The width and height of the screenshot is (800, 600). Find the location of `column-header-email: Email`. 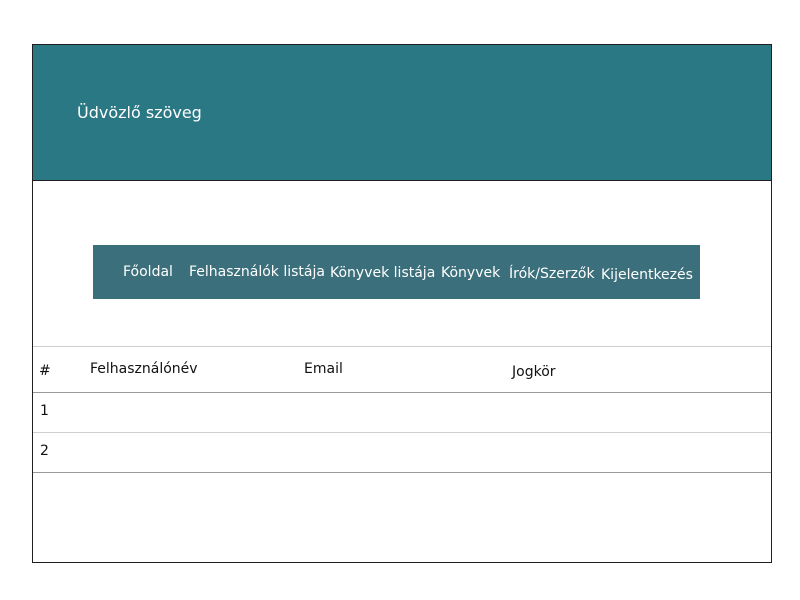

column-header-email: Email is located at coordinates (323, 369).